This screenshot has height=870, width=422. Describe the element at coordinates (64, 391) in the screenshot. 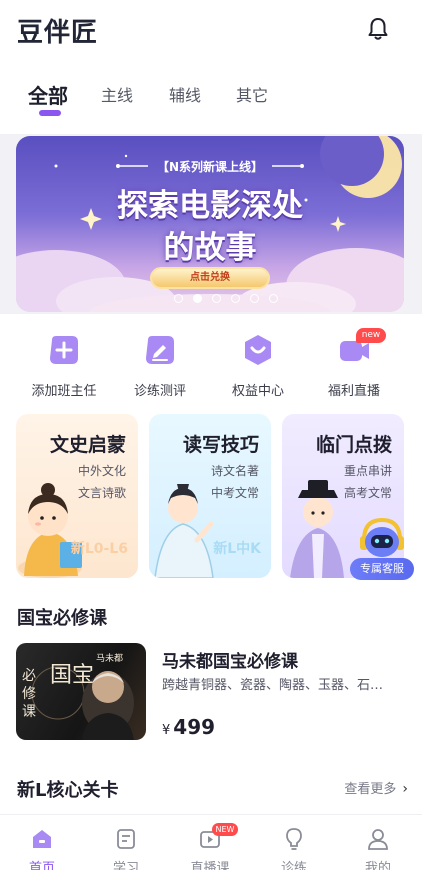

I see `quick-label: 添加班主任` at that location.